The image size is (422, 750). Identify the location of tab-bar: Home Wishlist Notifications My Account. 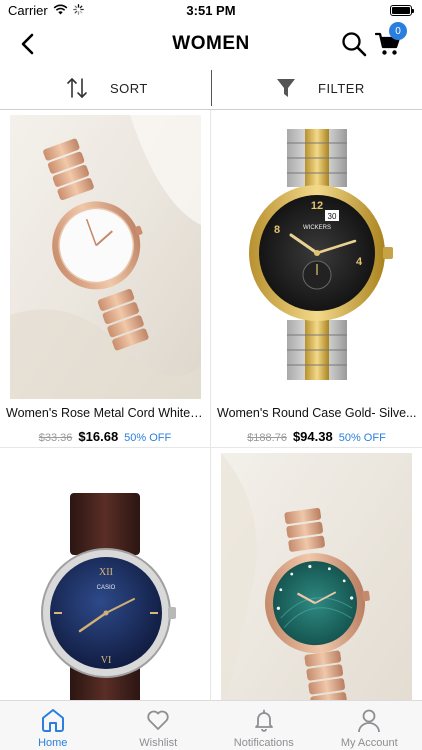
(211, 725).